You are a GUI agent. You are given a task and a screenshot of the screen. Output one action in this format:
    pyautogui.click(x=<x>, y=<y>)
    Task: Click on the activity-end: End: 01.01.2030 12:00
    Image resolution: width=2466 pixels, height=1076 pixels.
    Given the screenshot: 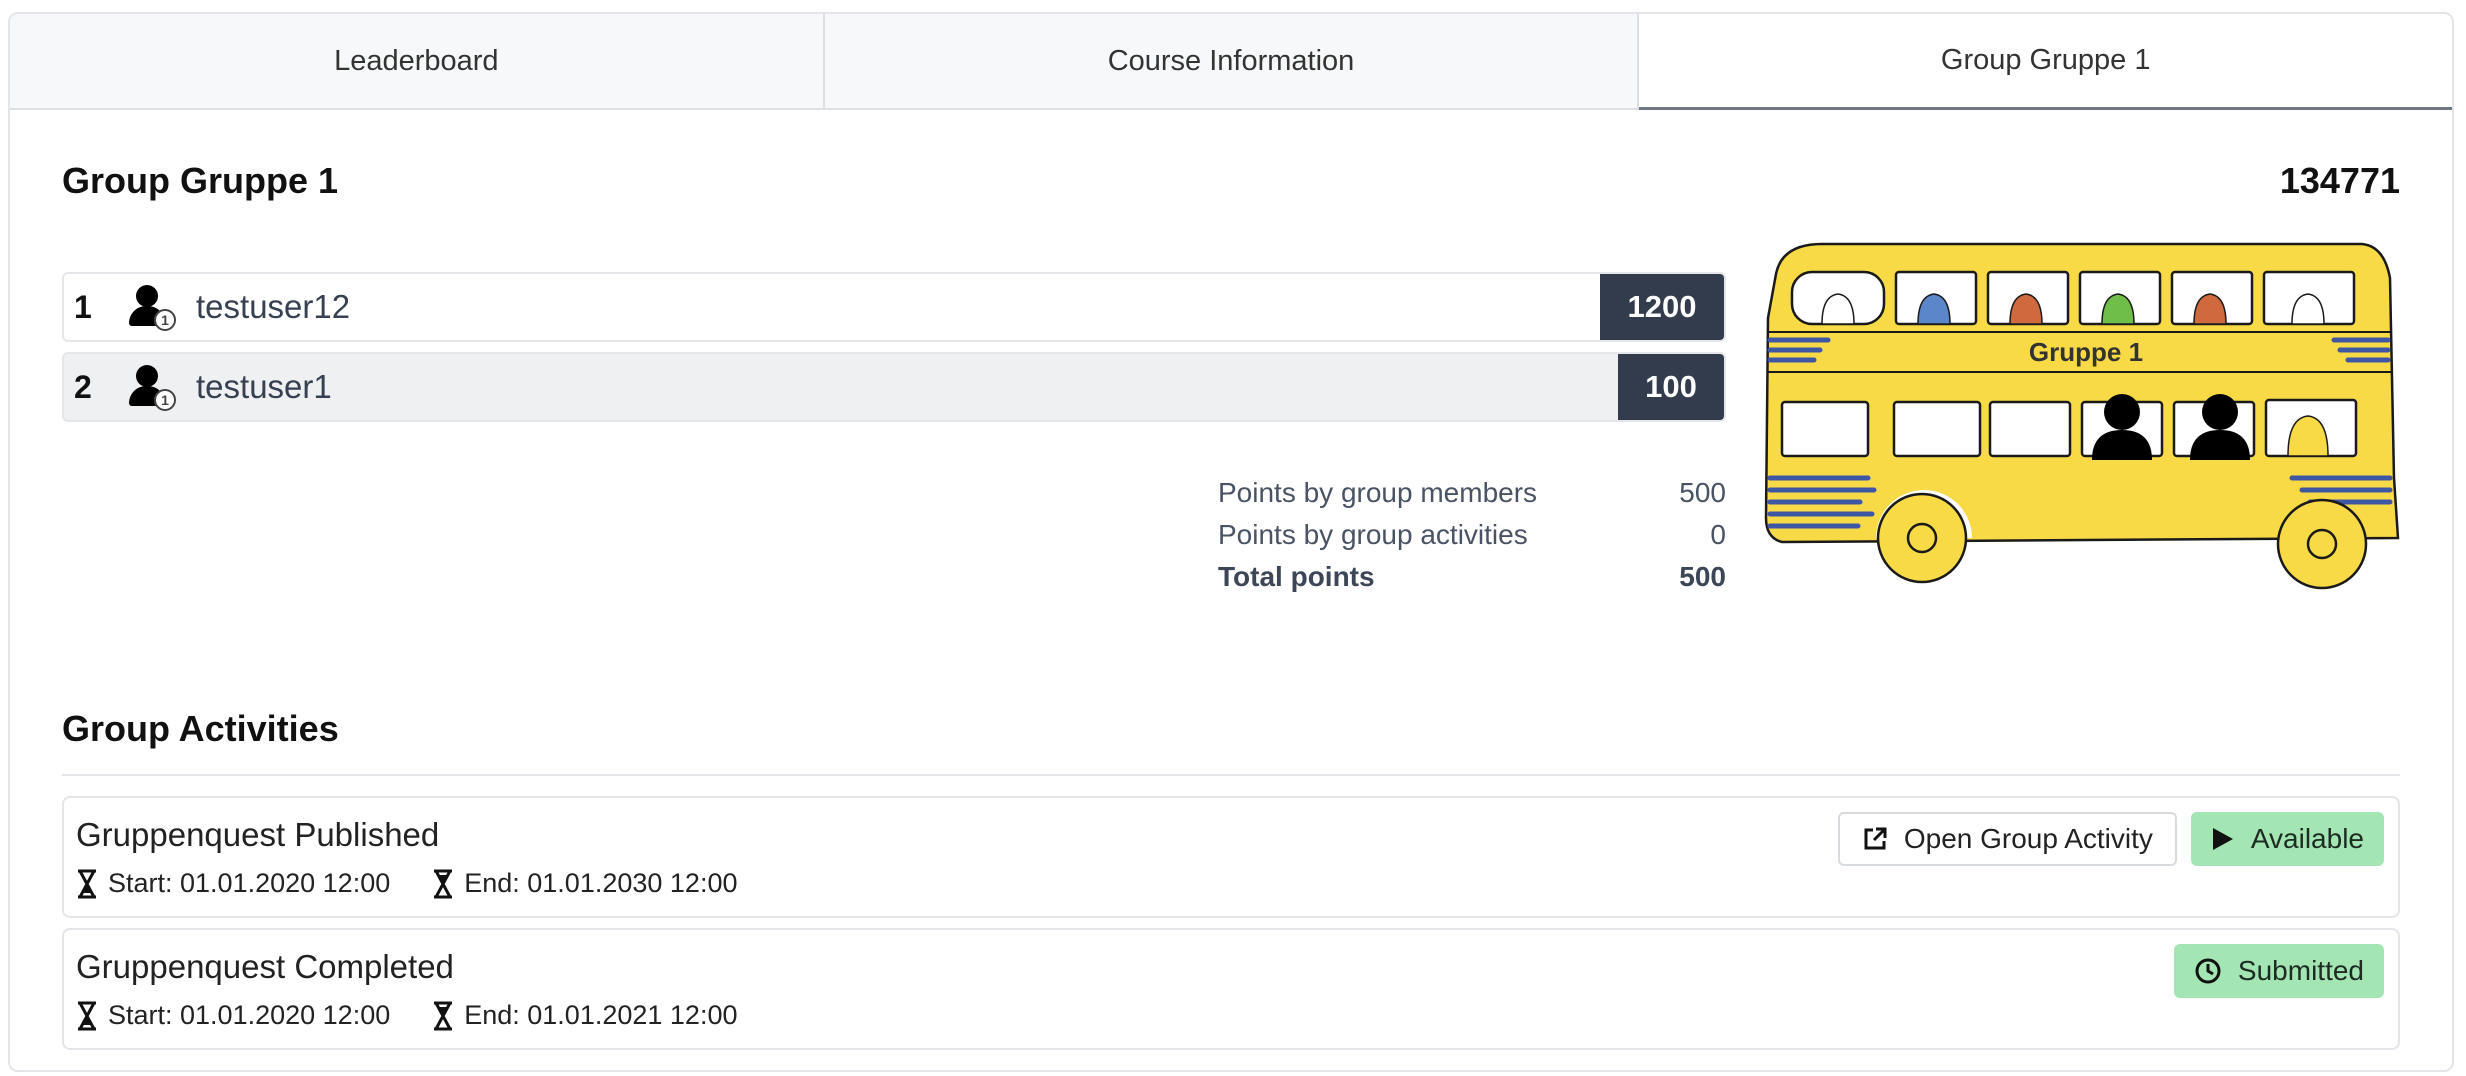 What is the action you would take?
    pyautogui.click(x=584, y=883)
    